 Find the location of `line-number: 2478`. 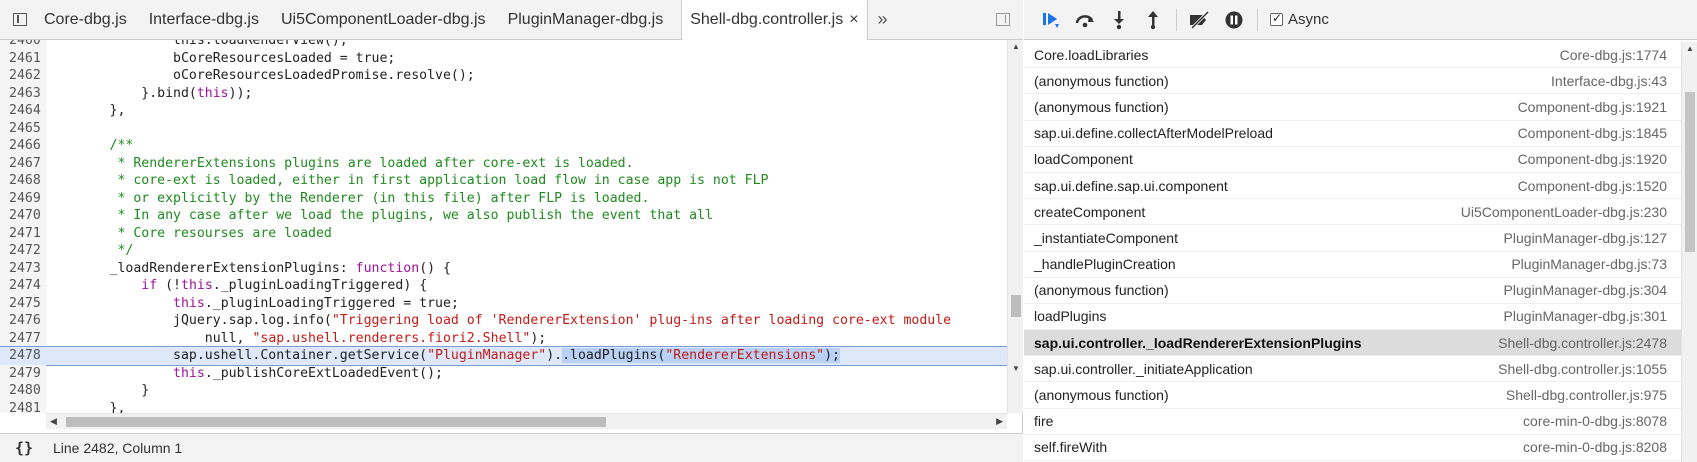

line-number: 2478 is located at coordinates (23, 356).